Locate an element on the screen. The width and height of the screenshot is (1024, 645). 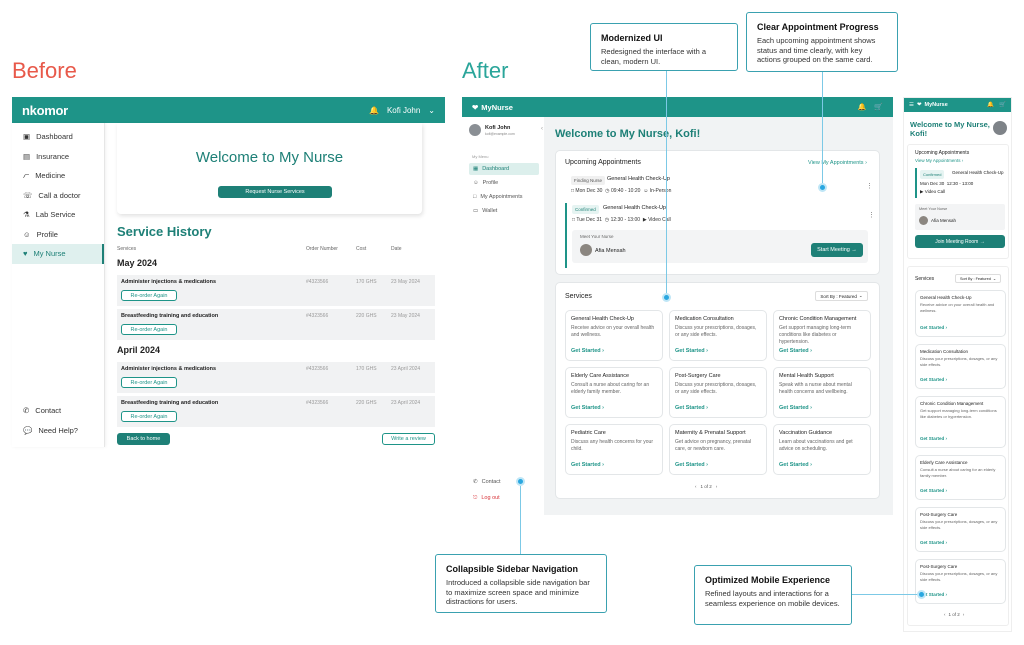
heart-logo-icon: ❤ is located at coordinates (919, 105).